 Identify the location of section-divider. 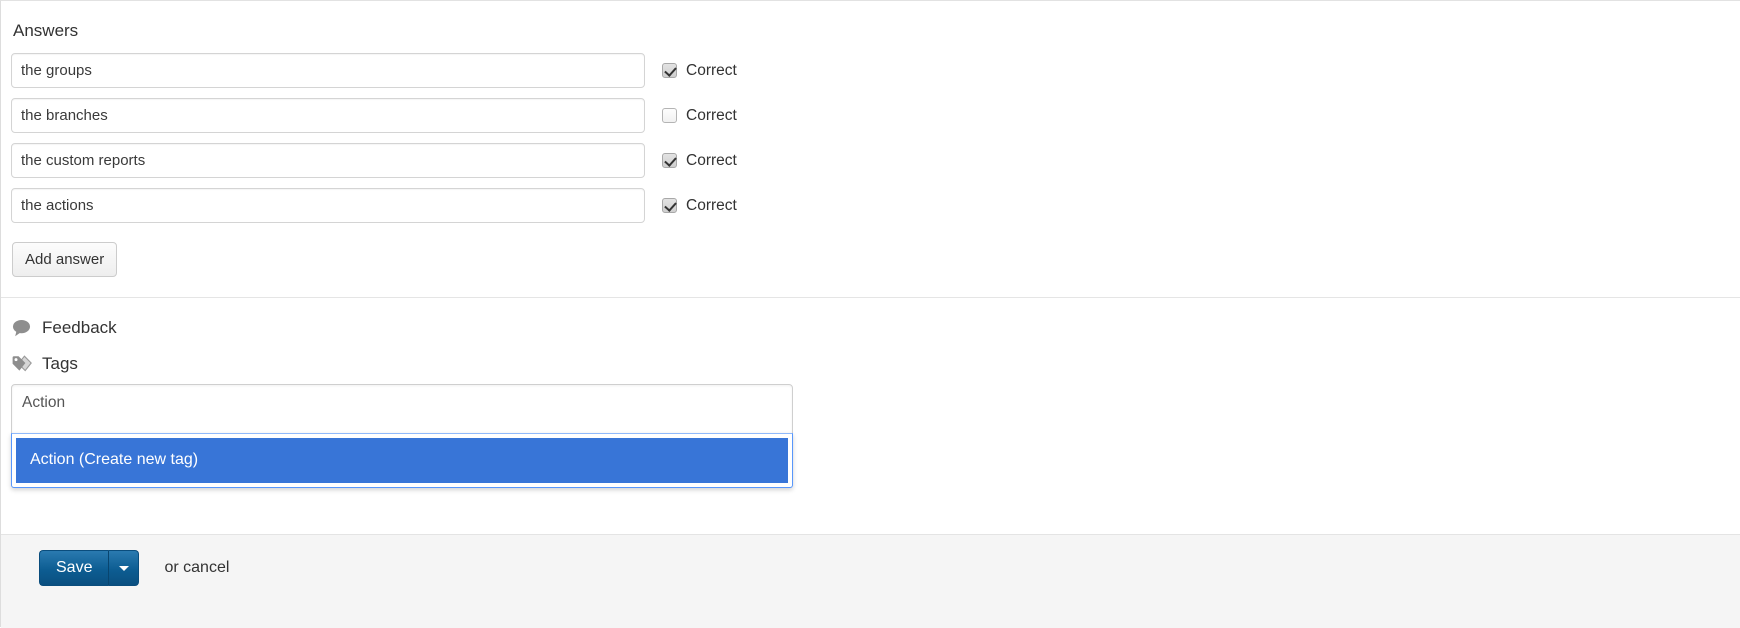
(870, 298).